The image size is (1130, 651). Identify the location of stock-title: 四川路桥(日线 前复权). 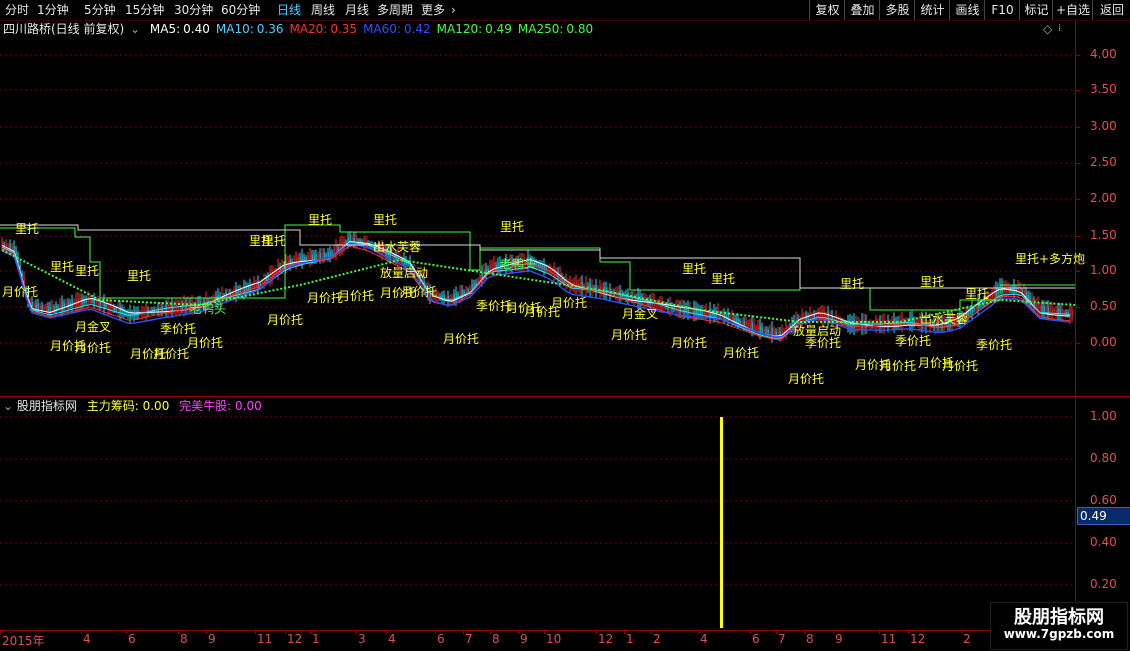
(63, 29).